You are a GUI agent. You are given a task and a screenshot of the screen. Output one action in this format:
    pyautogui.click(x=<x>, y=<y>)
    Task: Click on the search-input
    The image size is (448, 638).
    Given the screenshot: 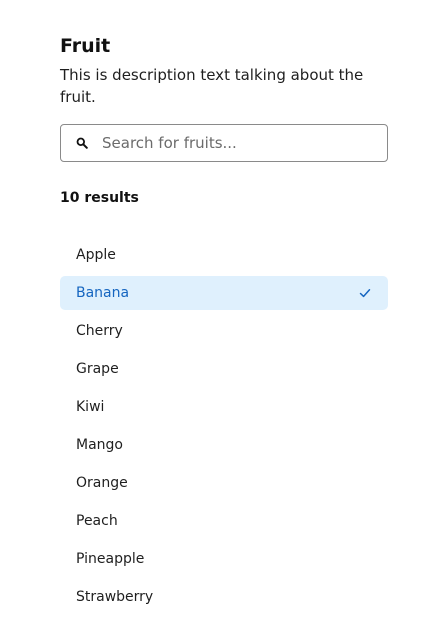 What is the action you would take?
    pyautogui.click(x=244, y=143)
    